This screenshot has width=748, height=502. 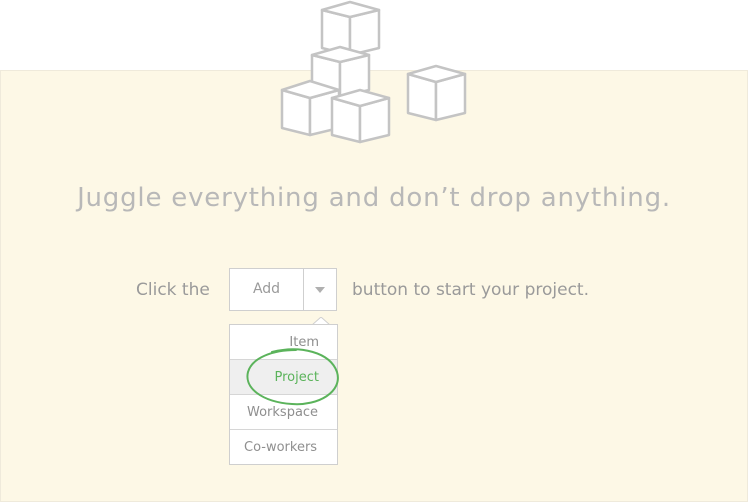 What do you see at coordinates (283, 412) in the screenshot?
I see `menu-item-workspace: Workspace` at bounding box center [283, 412].